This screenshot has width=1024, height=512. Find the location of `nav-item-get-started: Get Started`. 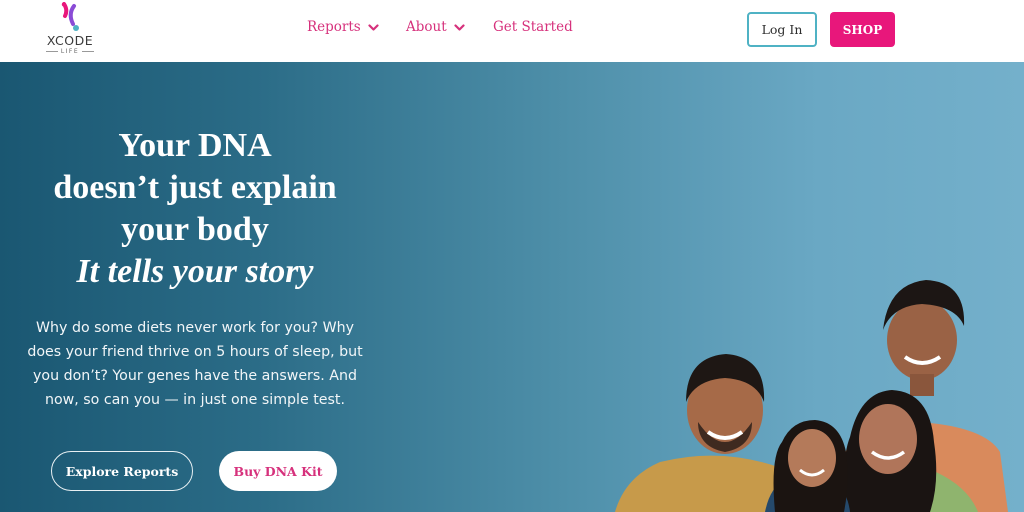

nav-item-get-started: Get Started is located at coordinates (533, 27).